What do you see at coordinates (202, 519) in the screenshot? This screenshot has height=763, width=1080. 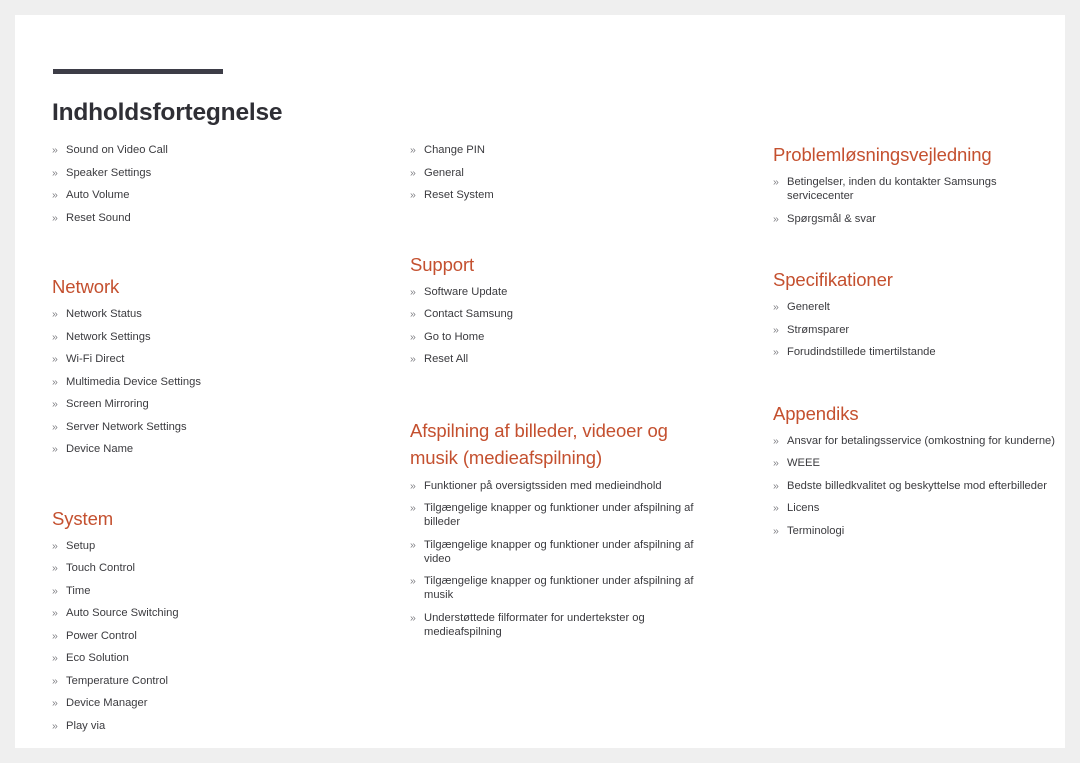 I see `section-heading: System` at bounding box center [202, 519].